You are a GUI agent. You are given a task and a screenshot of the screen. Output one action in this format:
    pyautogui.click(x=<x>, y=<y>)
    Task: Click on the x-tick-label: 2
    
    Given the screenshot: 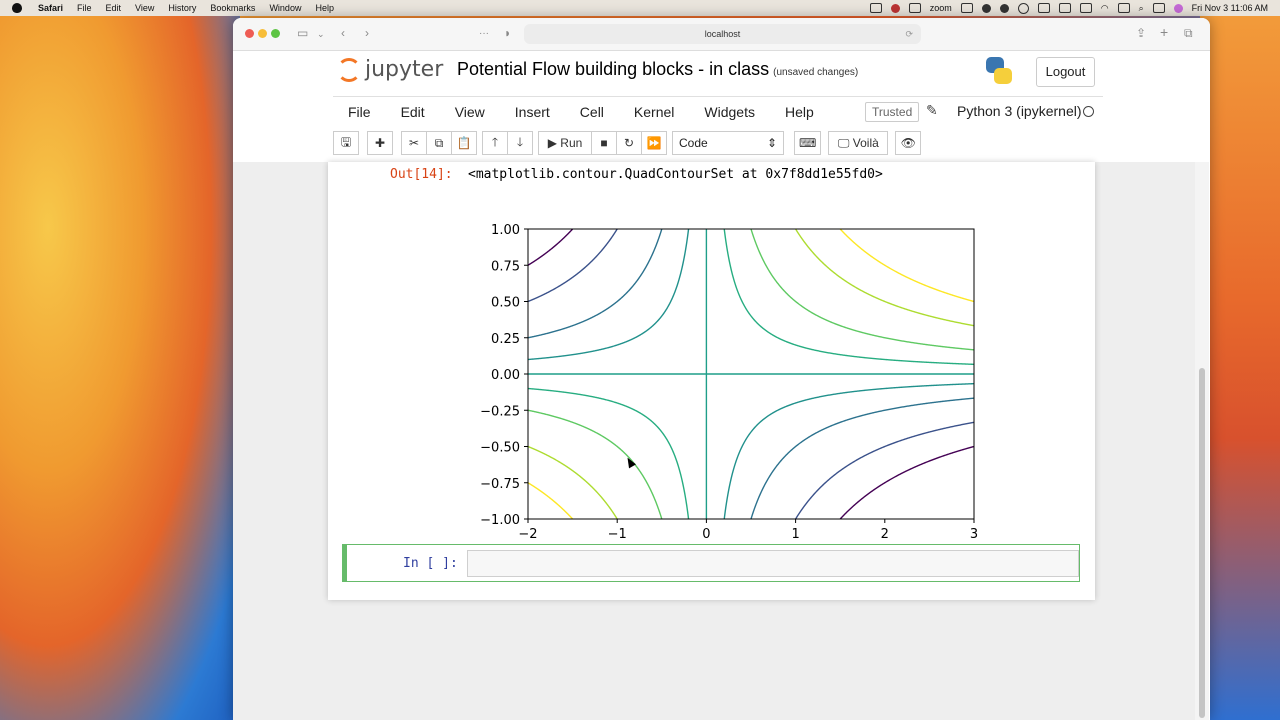 What is the action you would take?
    pyautogui.click(x=885, y=533)
    